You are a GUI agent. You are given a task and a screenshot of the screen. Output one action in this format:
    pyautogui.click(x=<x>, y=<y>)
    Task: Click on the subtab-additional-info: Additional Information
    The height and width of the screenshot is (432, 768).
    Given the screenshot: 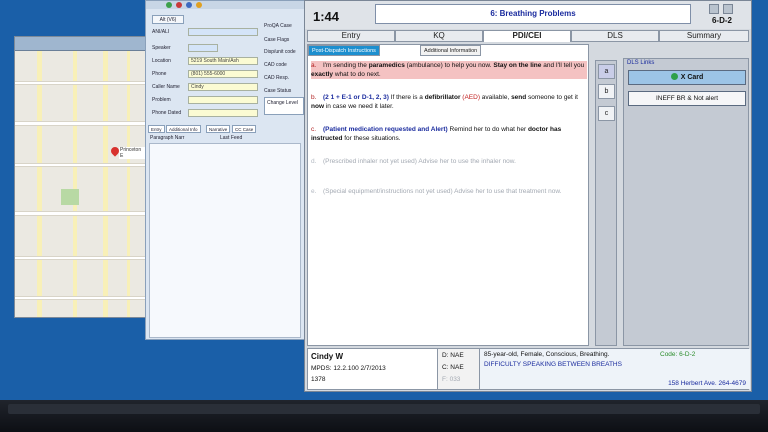 What is the action you would take?
    pyautogui.click(x=451, y=50)
    